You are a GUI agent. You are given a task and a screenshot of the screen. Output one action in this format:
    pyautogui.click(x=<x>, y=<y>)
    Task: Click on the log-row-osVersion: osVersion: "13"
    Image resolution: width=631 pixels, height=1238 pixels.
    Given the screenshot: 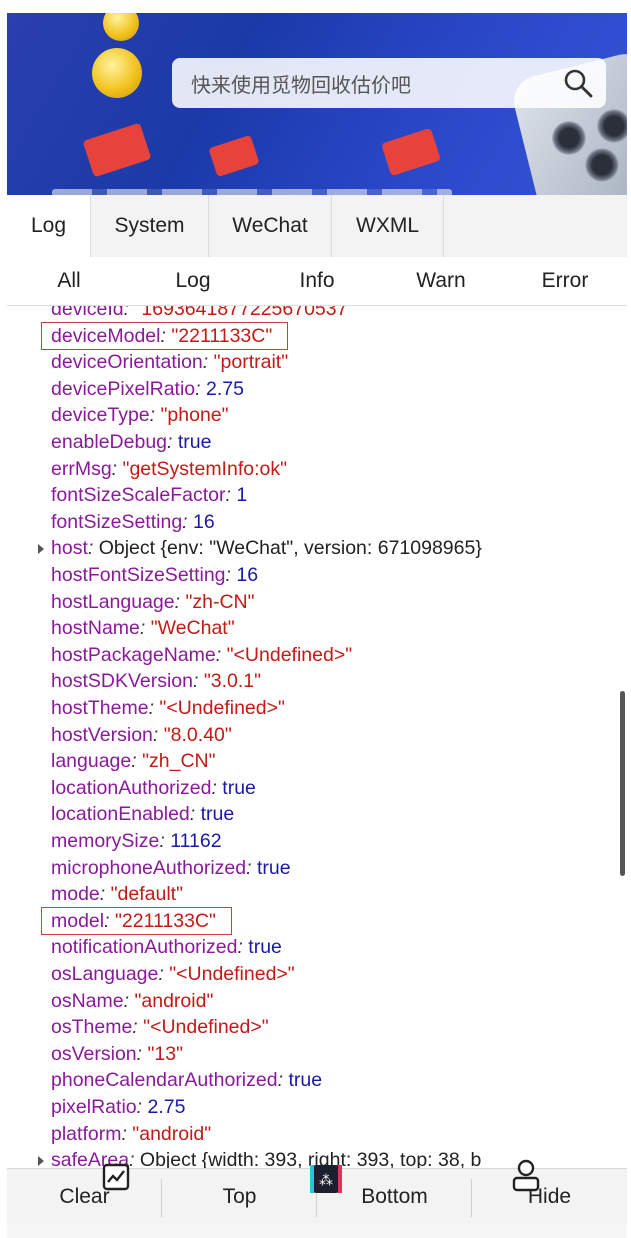 What is the action you would take?
    pyautogui.click(x=117, y=1054)
    